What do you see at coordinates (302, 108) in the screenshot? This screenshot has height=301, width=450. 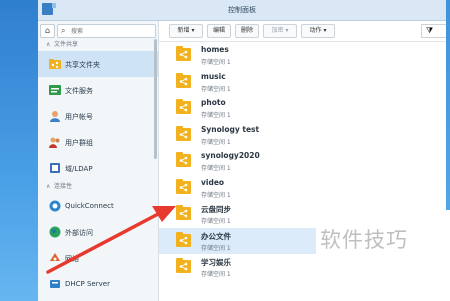 I see `table-row: photo 存储空间 1` at bounding box center [302, 108].